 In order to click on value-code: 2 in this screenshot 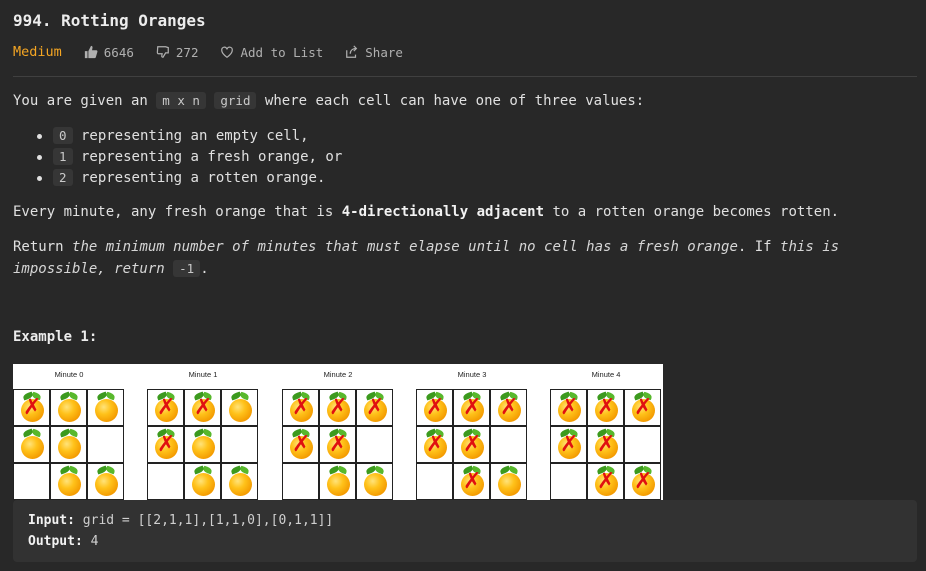, I will do `click(63, 177)`.